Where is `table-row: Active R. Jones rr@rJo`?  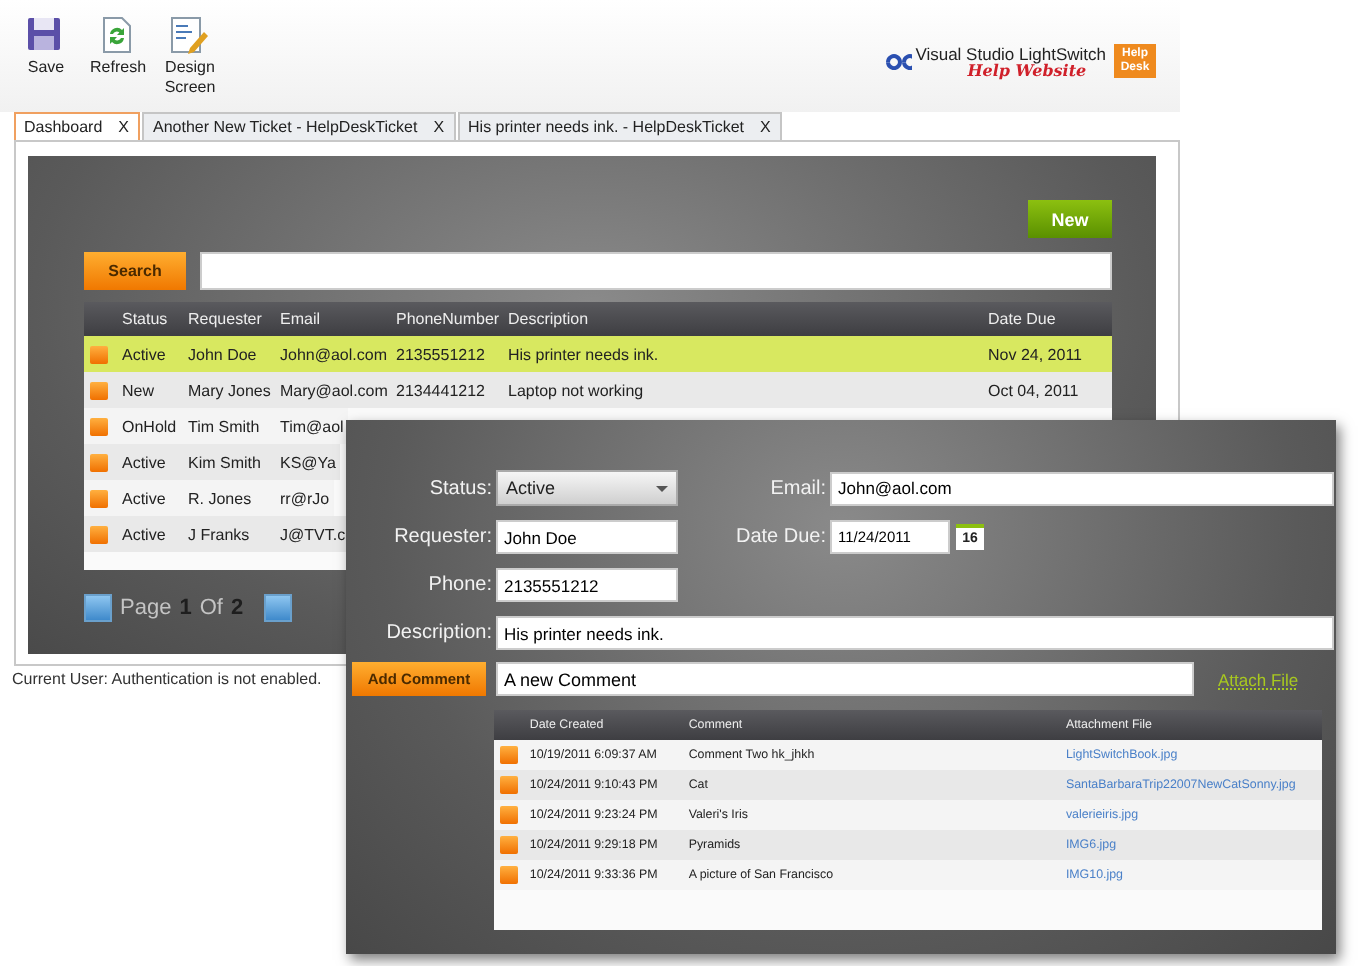
table-row: Active R. Jones rr@rJo is located at coordinates (209, 498).